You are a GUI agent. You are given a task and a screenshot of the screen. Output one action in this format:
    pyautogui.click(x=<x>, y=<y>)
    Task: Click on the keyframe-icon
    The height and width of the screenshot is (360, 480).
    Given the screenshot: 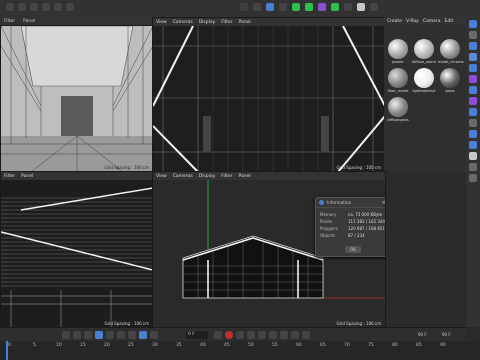 What is the action you would take?
    pyautogui.click(x=251, y=335)
    